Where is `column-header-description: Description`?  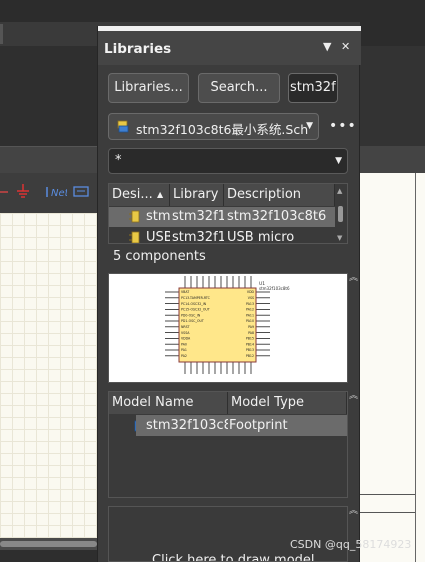 column-header-description: Description is located at coordinates (279, 195).